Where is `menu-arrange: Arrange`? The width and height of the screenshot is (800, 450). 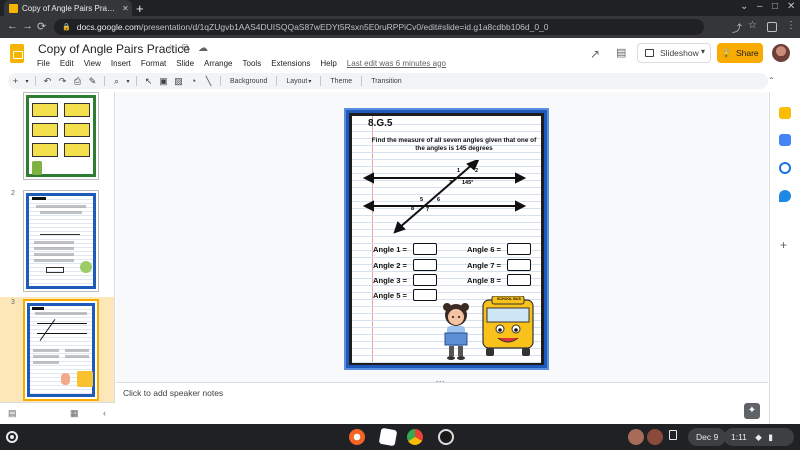
menu-arrange: Arrange is located at coordinates (218, 63).